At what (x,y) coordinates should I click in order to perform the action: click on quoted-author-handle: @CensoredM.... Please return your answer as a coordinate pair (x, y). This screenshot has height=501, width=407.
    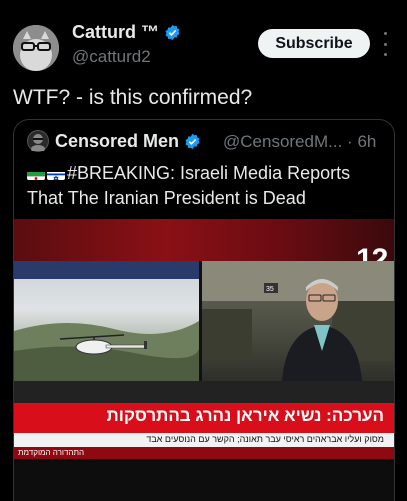
    Looking at the image, I should click on (282, 141).